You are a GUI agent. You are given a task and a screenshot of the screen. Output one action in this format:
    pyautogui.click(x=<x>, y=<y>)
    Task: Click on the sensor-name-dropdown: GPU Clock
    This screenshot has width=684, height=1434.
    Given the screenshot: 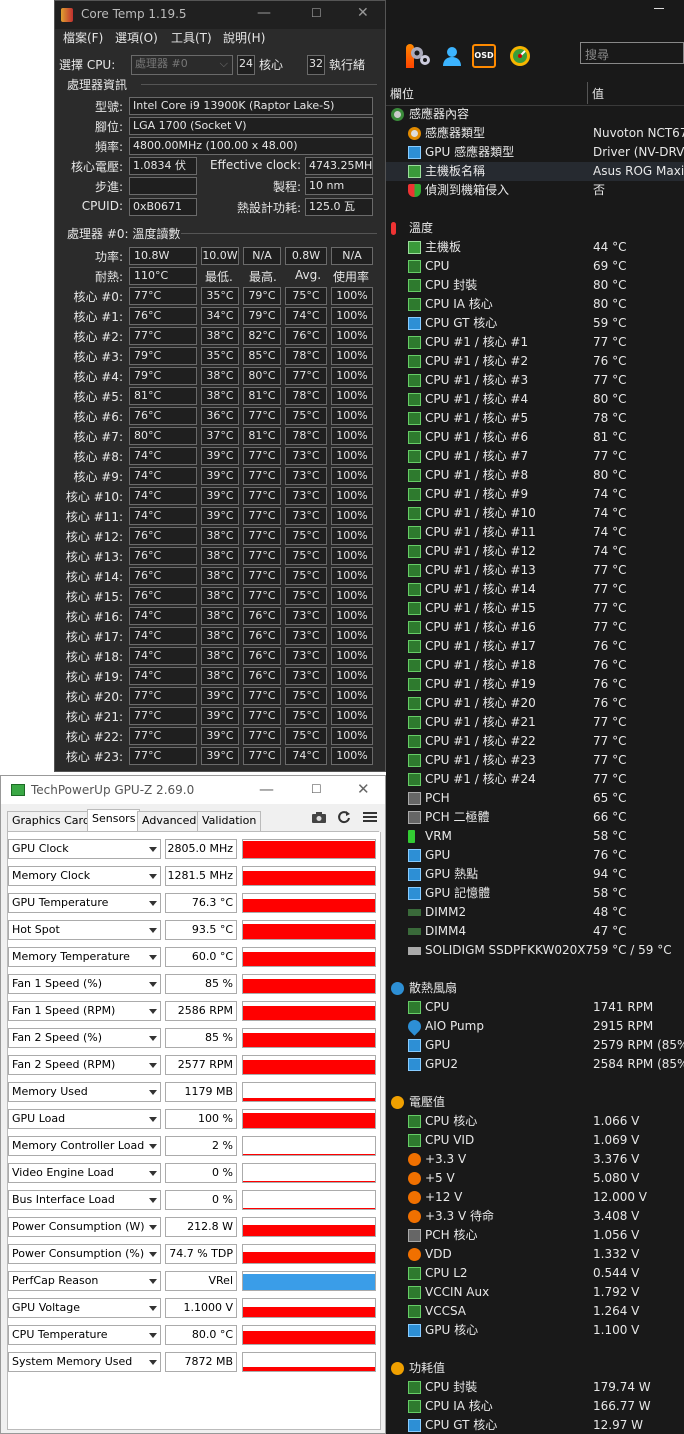 What is the action you would take?
    pyautogui.click(x=84, y=849)
    